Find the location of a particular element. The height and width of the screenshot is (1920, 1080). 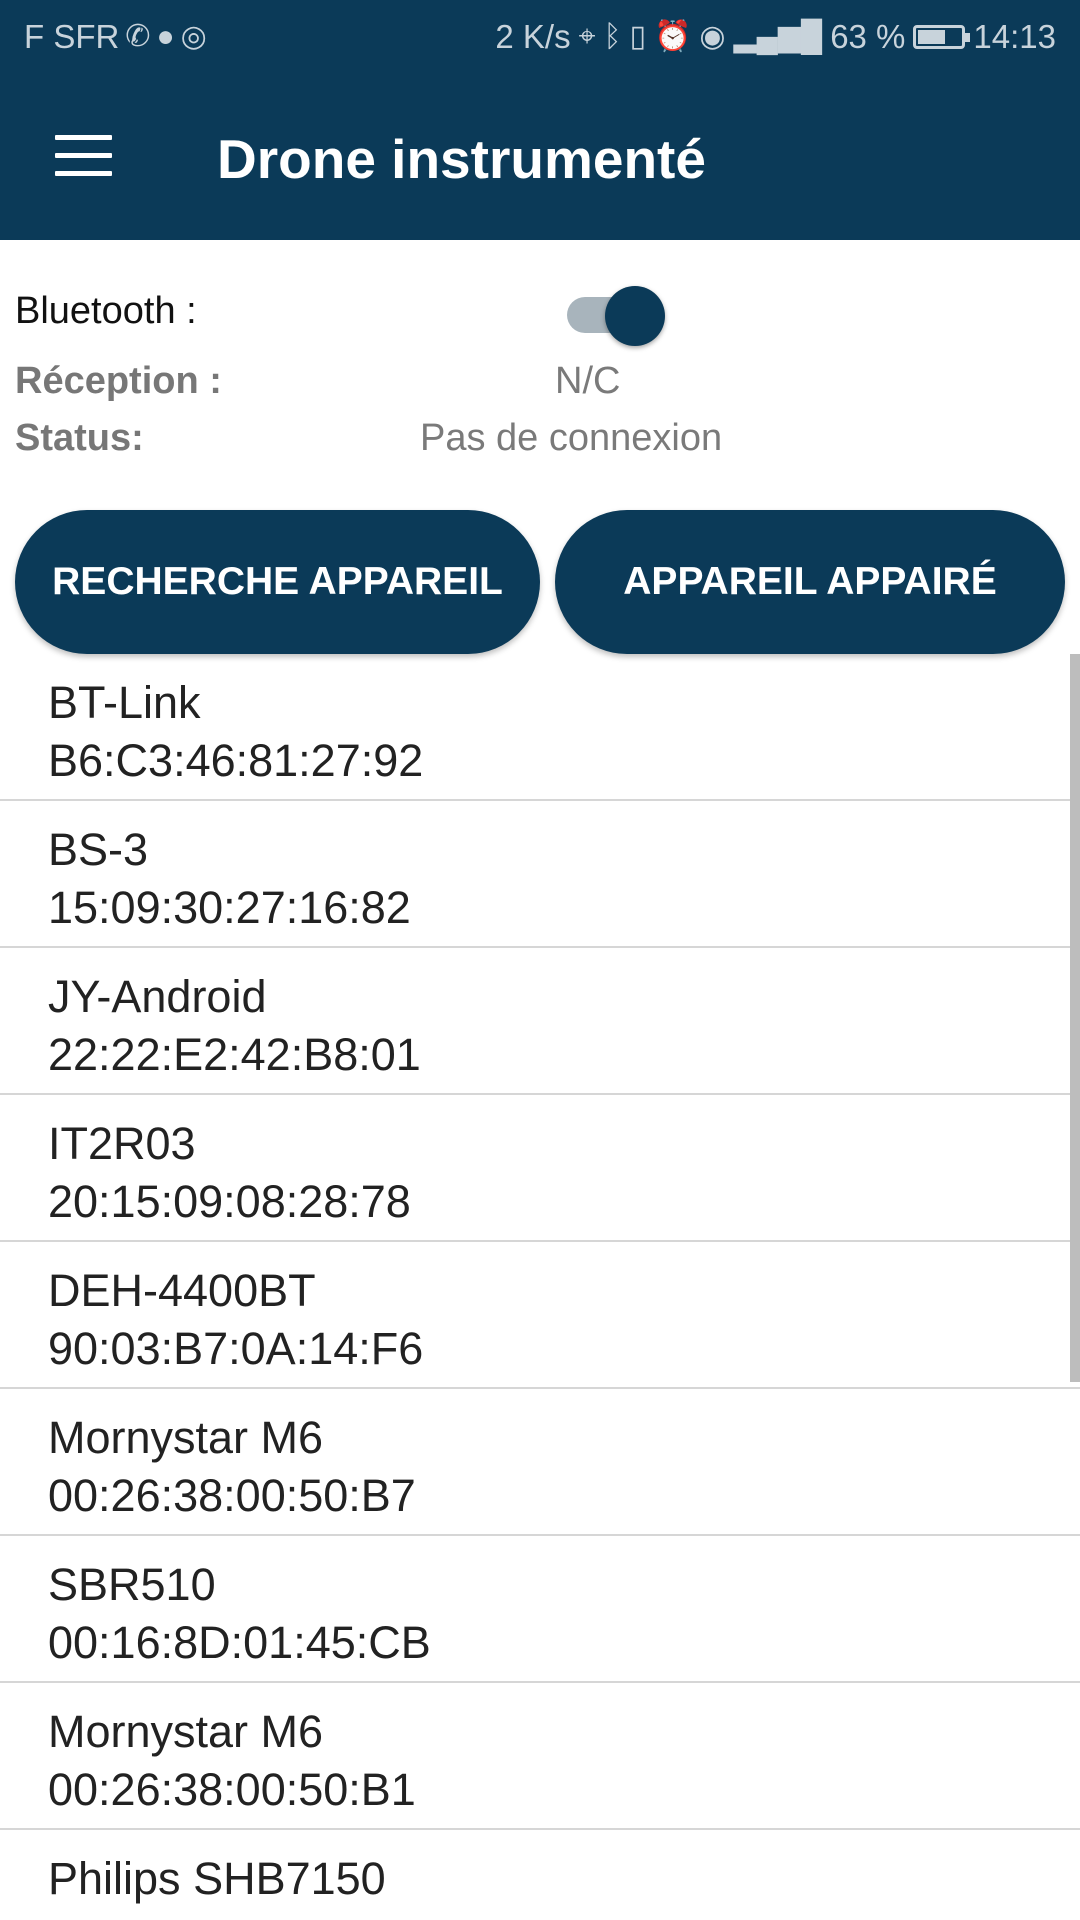

status-bar-right: 2 K/s ⌖ ᛒ ▯ ⏰ ◉ ▂▄▆█ 63 % 14:13 is located at coordinates (775, 37).